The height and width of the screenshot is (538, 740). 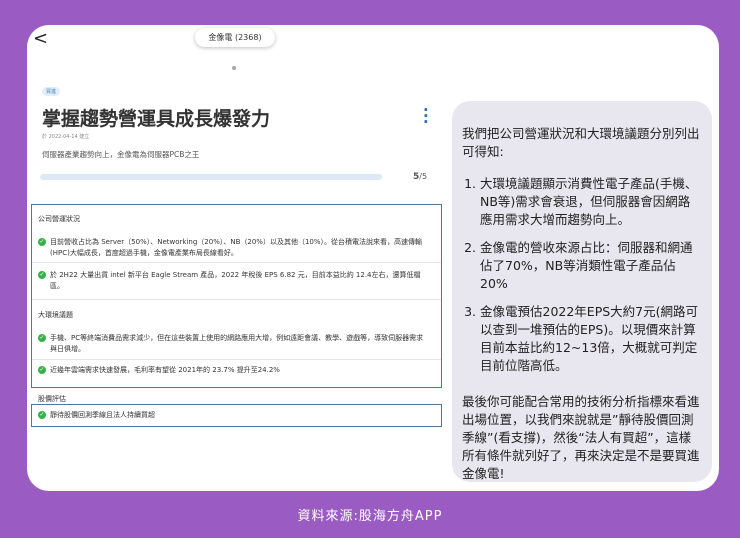 I want to click on page-title: 掌握趨勢營運具成長爆發力, so click(x=156, y=119).